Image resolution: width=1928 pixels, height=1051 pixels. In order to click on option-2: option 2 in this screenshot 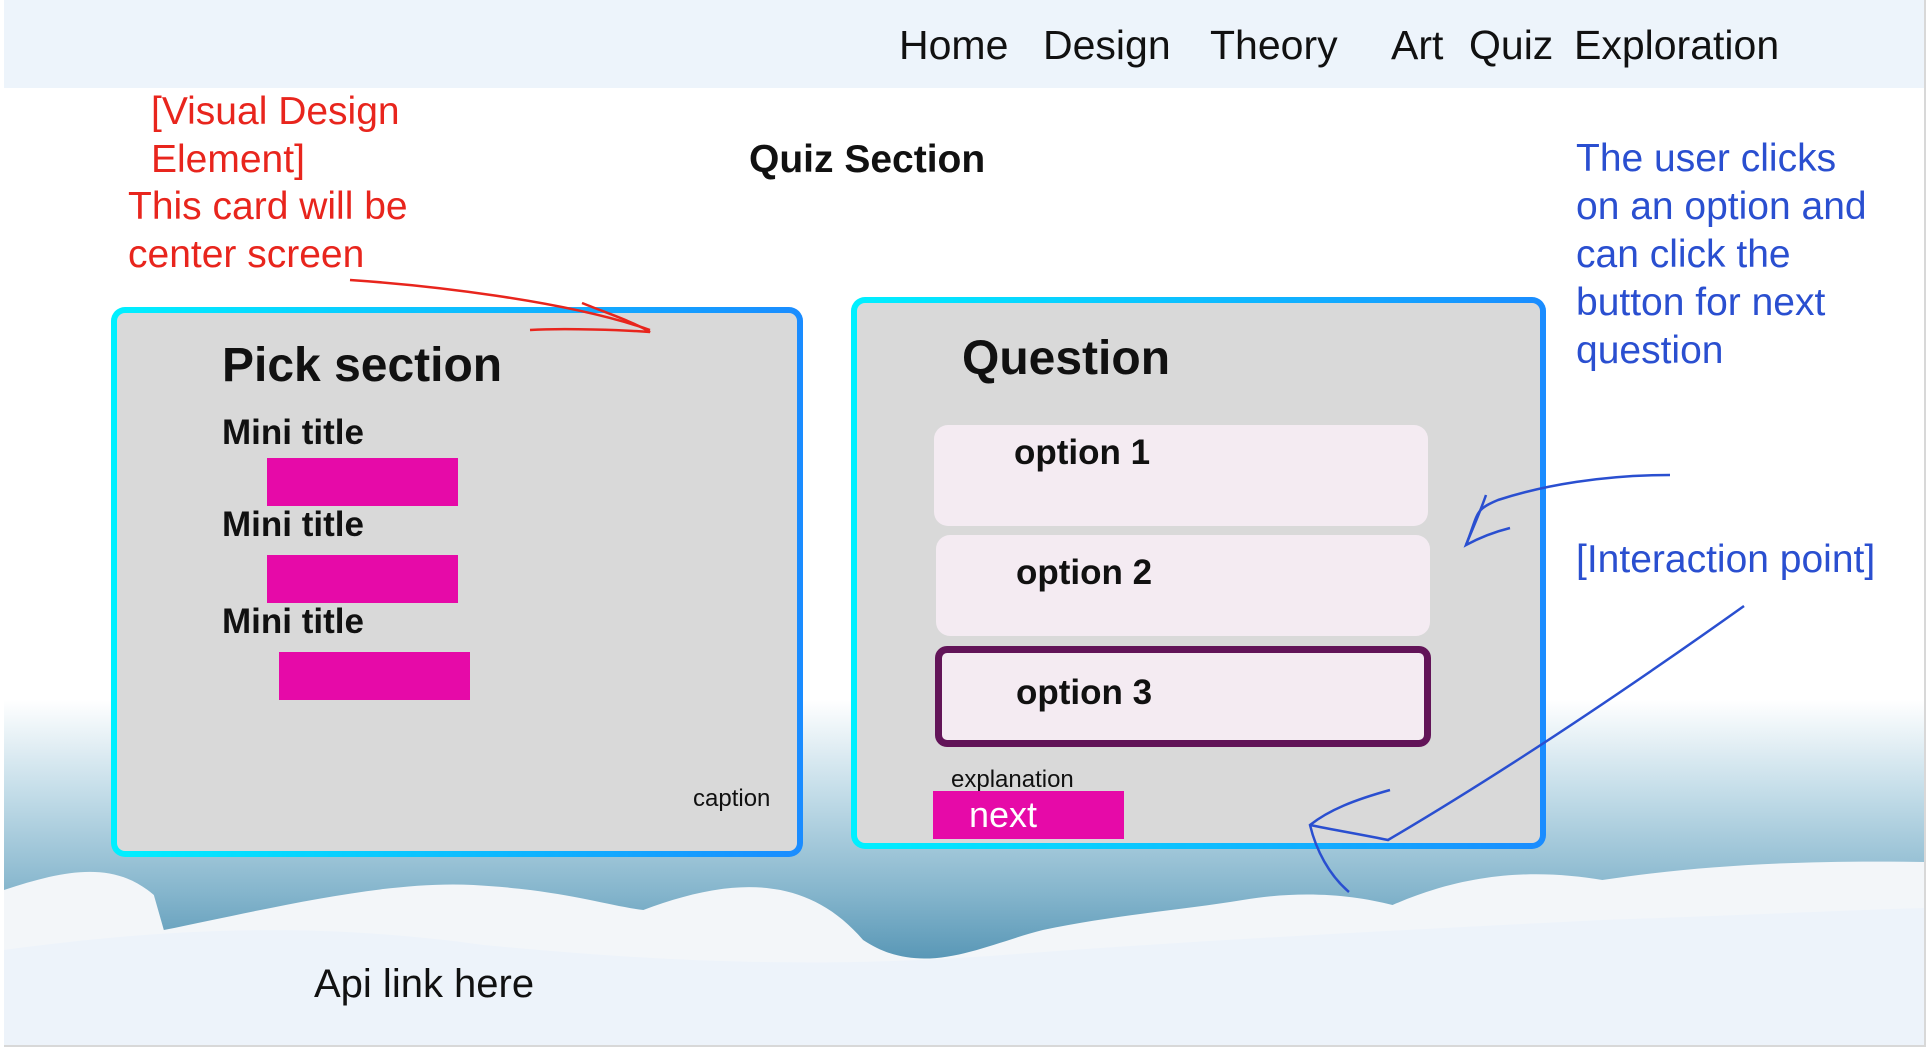, I will do `click(1183, 585)`.